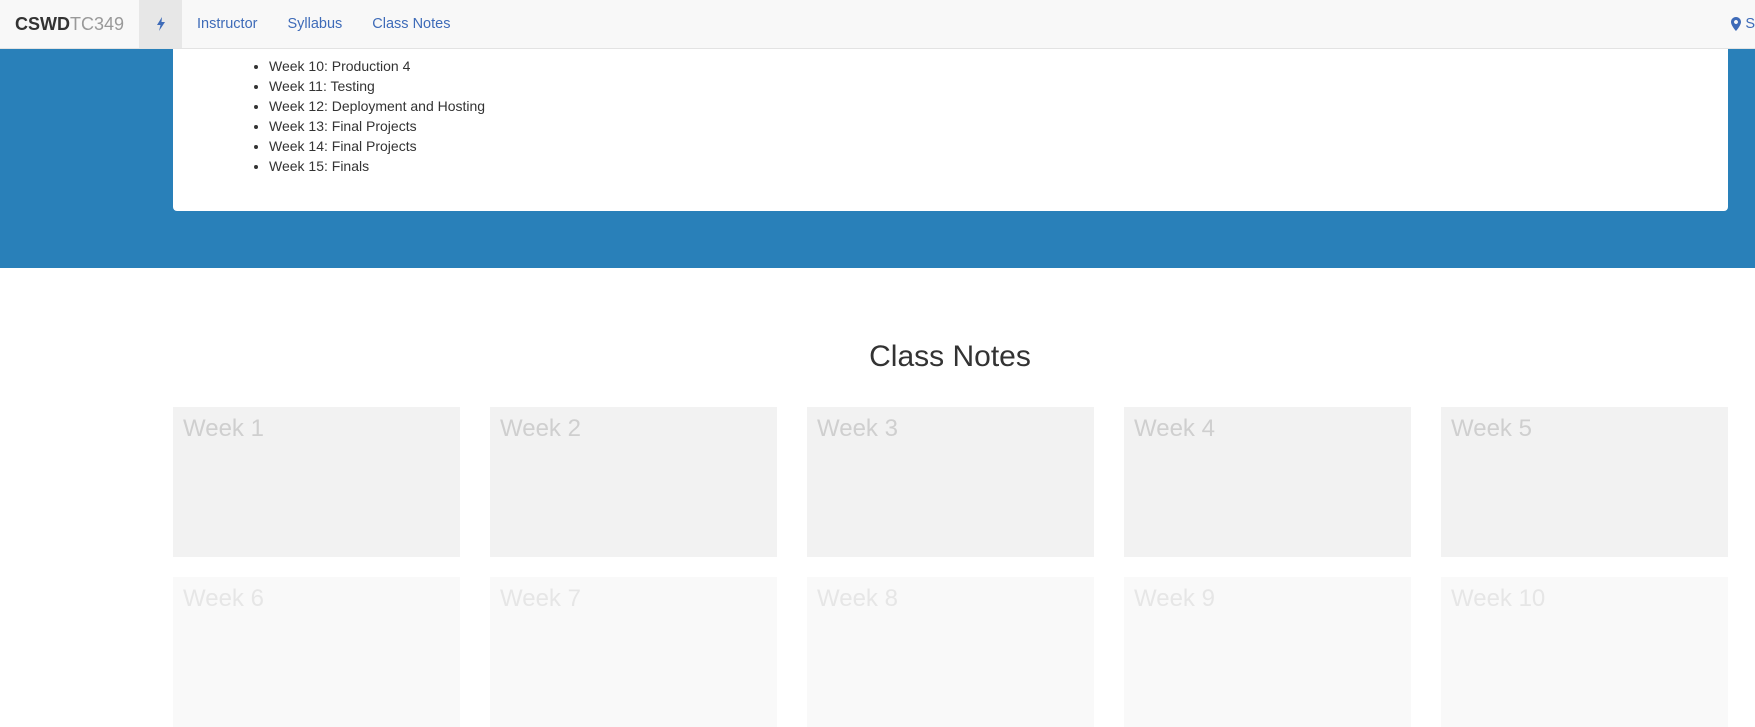  I want to click on nav-home-button, so click(161, 24).